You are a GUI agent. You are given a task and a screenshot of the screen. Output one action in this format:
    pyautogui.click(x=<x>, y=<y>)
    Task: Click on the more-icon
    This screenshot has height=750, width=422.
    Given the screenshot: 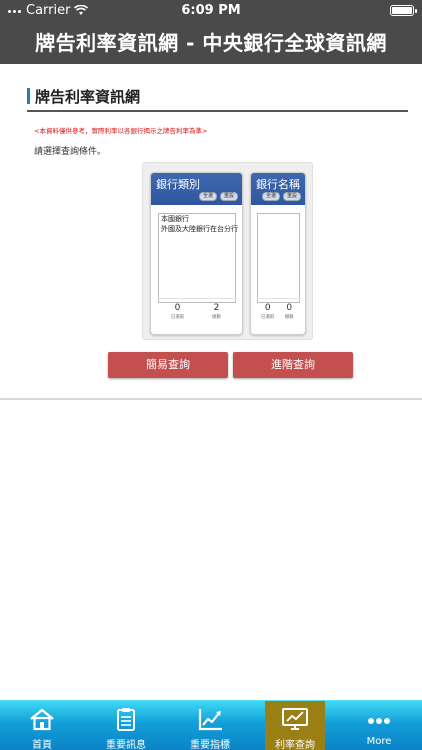 What is the action you would take?
    pyautogui.click(x=379, y=721)
    